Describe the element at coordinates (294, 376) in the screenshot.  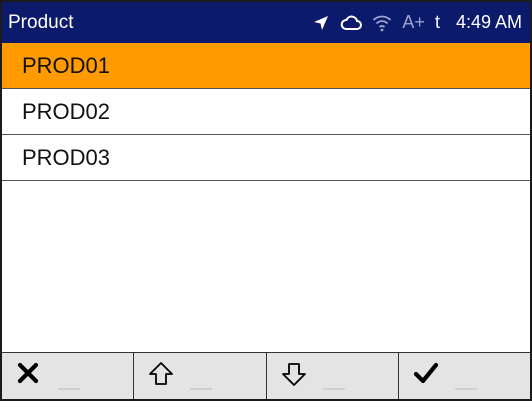
I see `arrow-down-icon` at that location.